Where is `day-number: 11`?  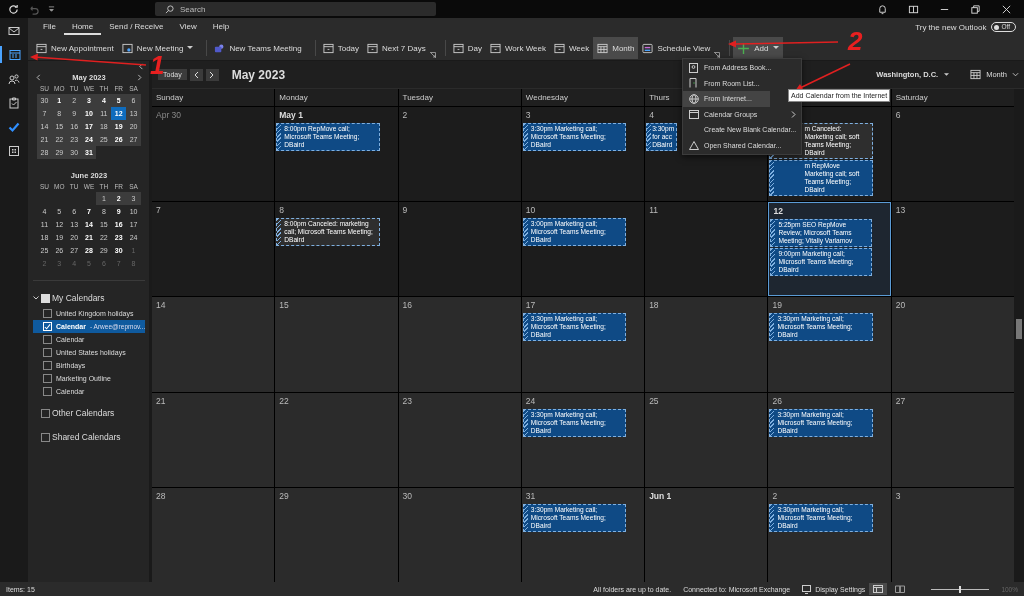 day-number: 11 is located at coordinates (653, 211).